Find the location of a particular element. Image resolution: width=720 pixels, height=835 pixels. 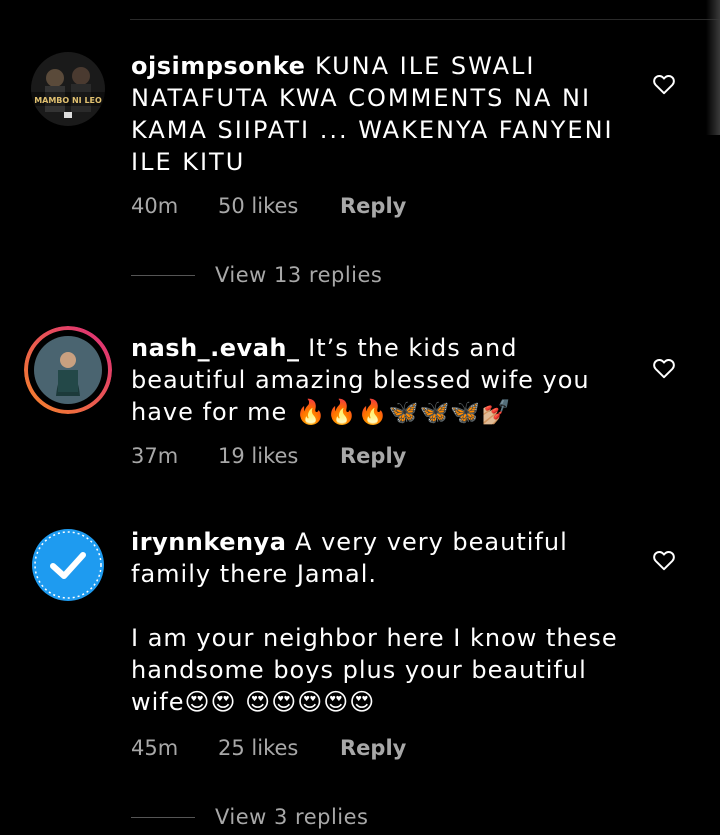

comment-username: irynnkenya is located at coordinates (208, 542).